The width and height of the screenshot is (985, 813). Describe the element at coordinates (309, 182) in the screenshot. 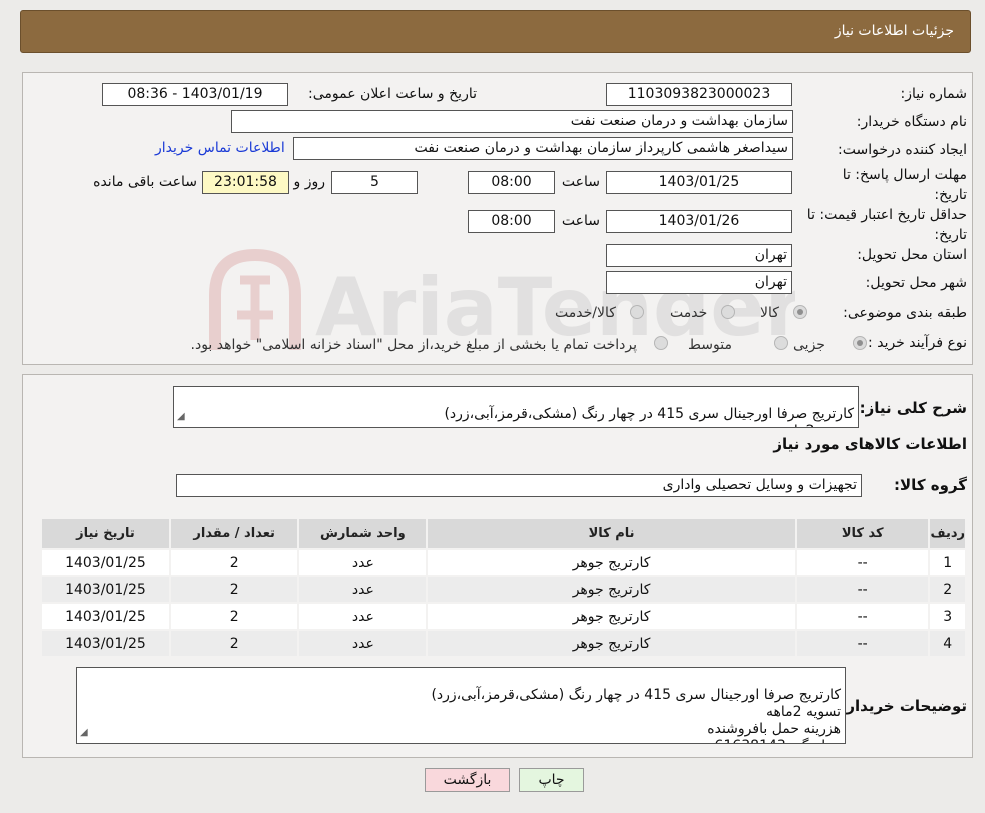

I see `days-label: روز و` at that location.